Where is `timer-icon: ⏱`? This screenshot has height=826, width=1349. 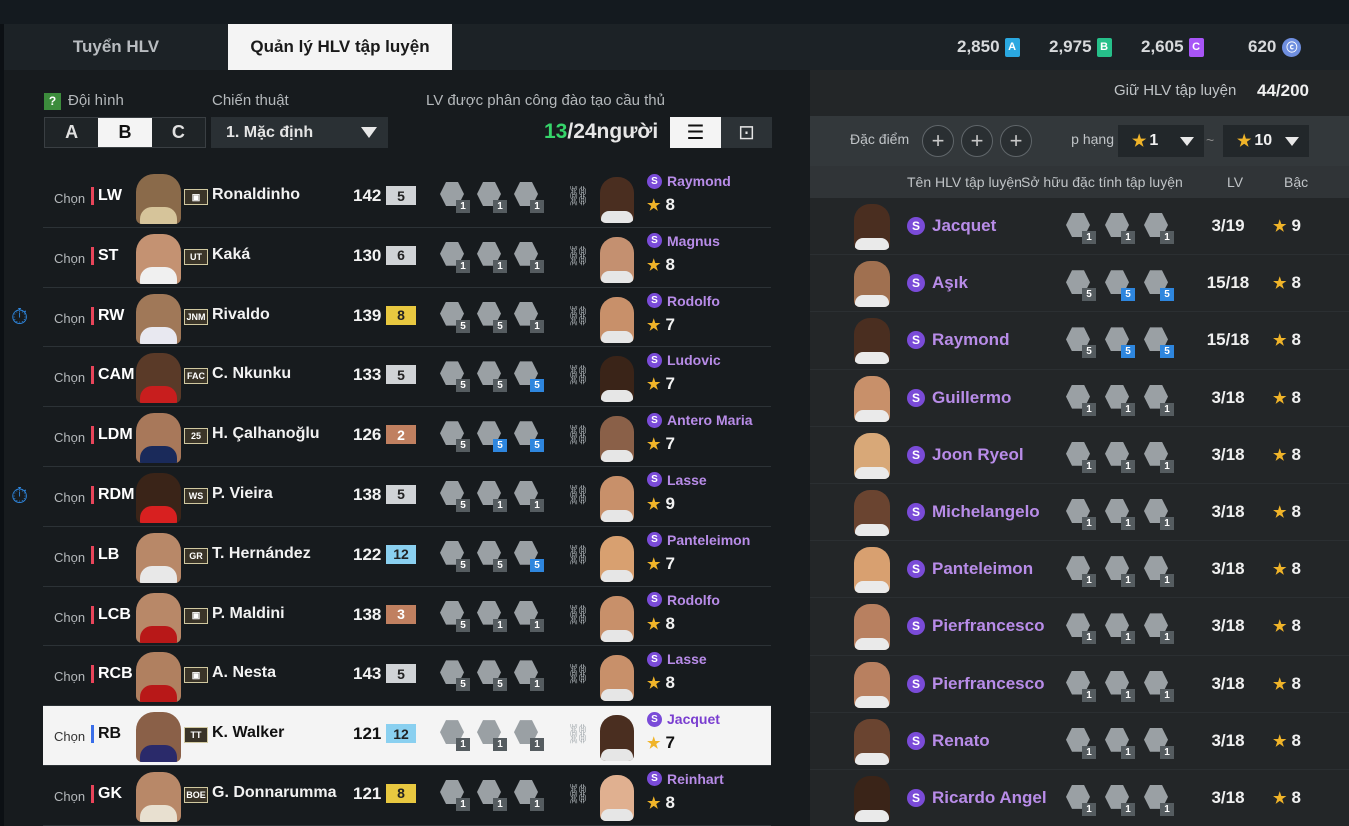 timer-icon: ⏱ is located at coordinates (19, 496).